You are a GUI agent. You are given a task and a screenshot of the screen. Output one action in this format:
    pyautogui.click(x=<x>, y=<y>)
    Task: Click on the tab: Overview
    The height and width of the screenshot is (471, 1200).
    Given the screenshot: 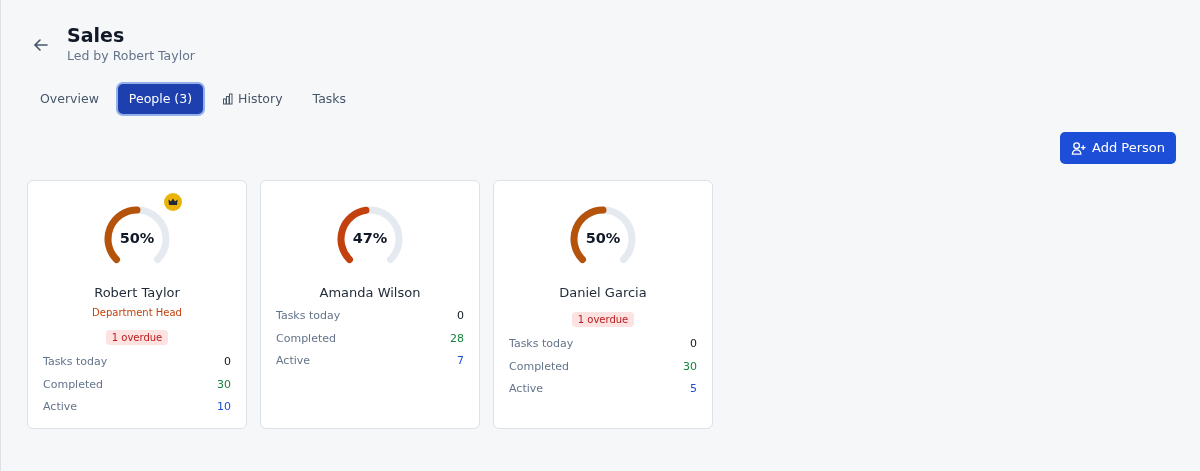 What is the action you would take?
    pyautogui.click(x=69, y=99)
    